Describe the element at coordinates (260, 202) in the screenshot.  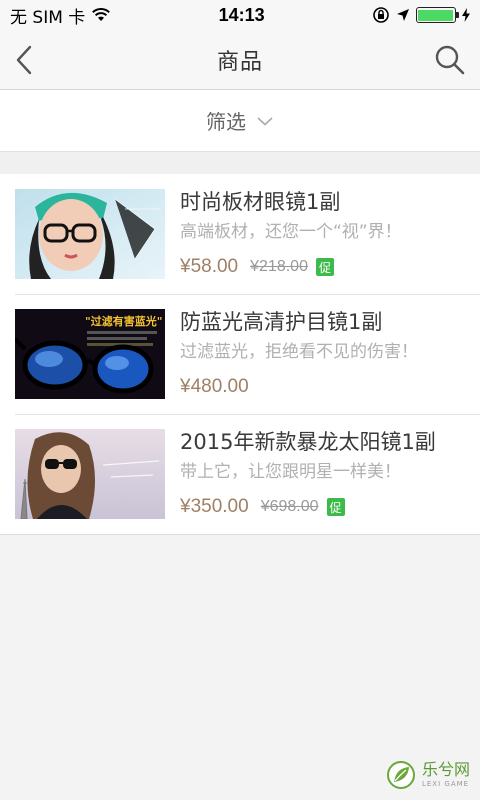
I see `product-title: 时尚板材眼镜1副` at that location.